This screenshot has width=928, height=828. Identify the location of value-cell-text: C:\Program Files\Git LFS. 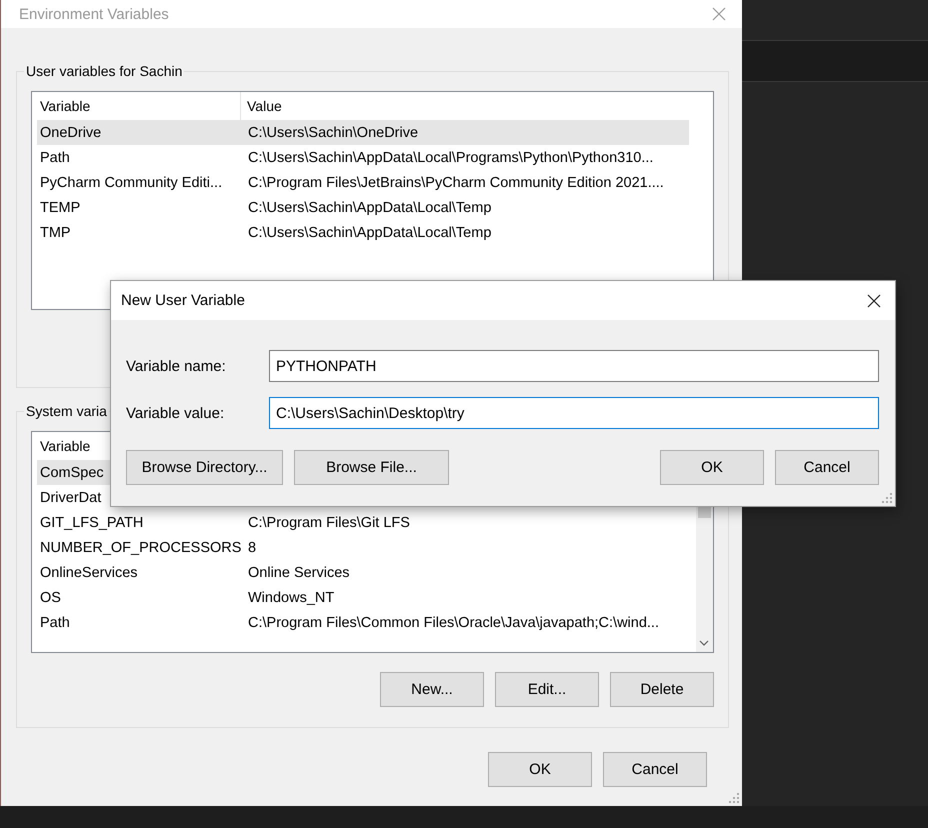
(329, 522).